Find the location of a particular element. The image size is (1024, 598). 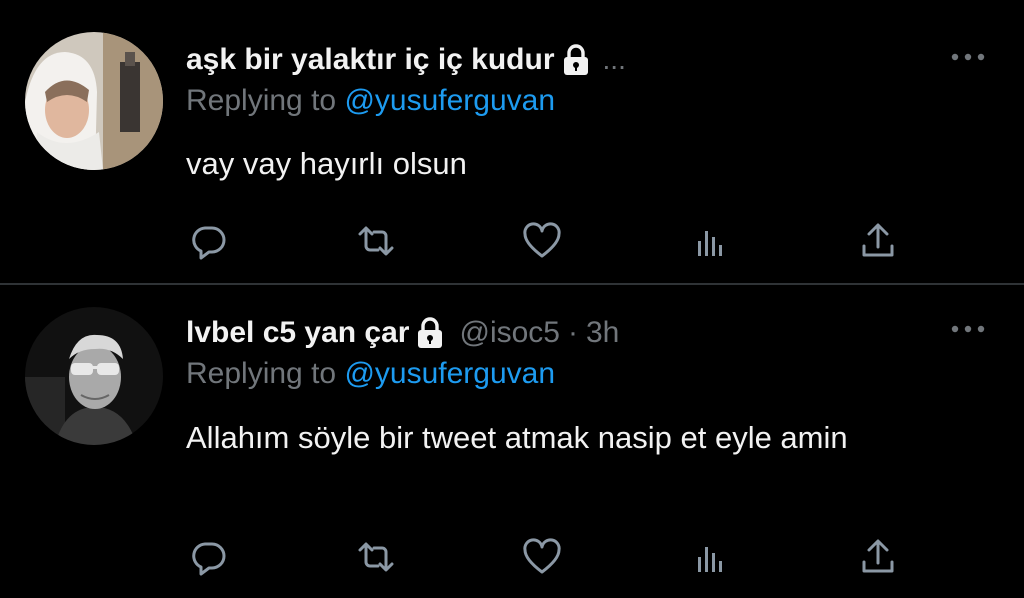

timestamp: 3h is located at coordinates (602, 333).